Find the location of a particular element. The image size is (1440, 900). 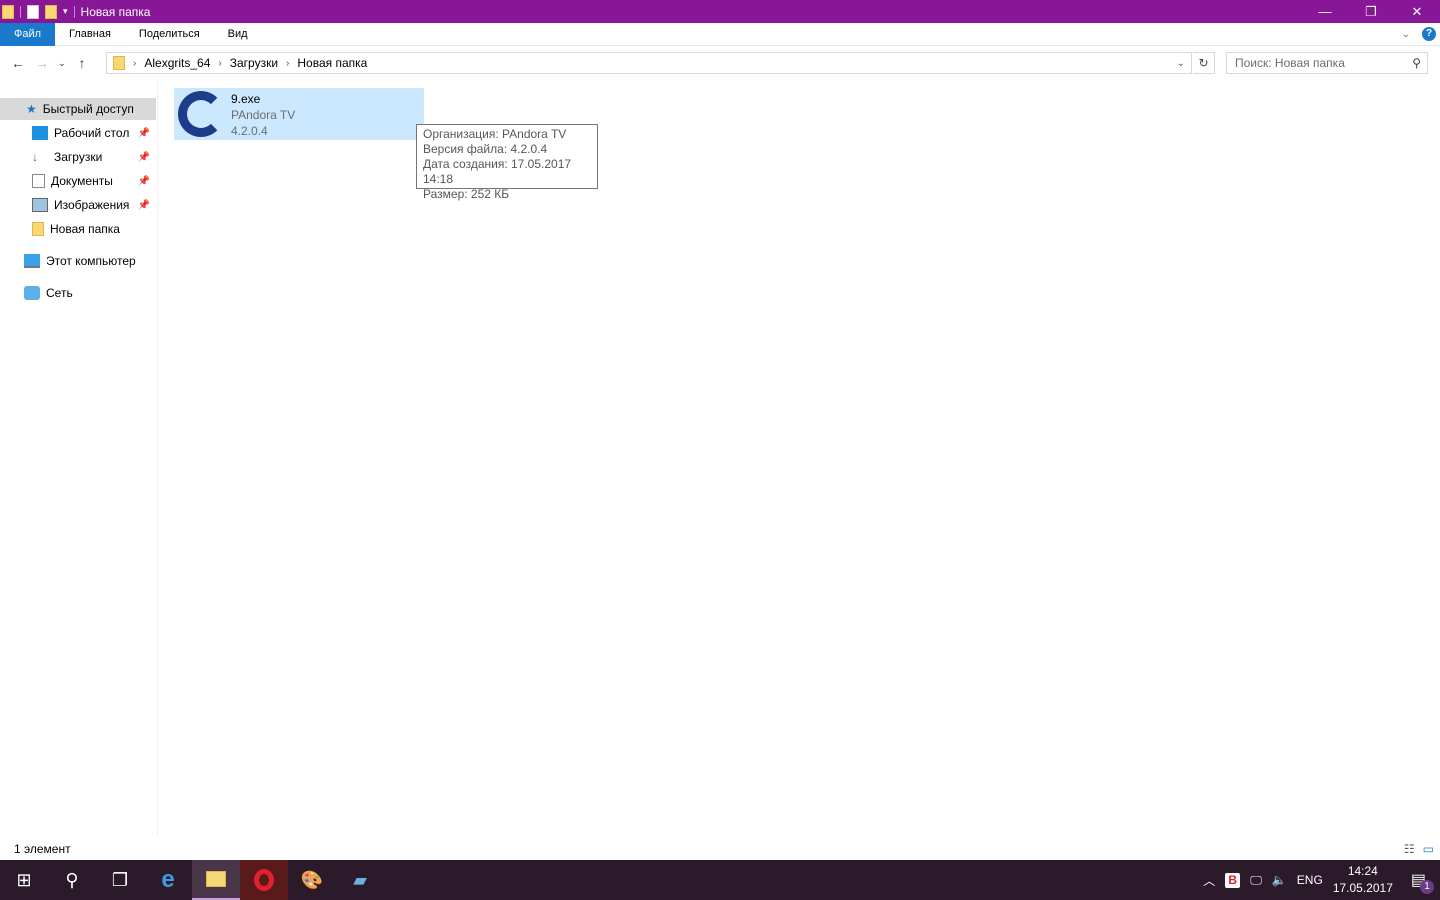

sidebar-item-label: Изображения is located at coordinates (92, 205).